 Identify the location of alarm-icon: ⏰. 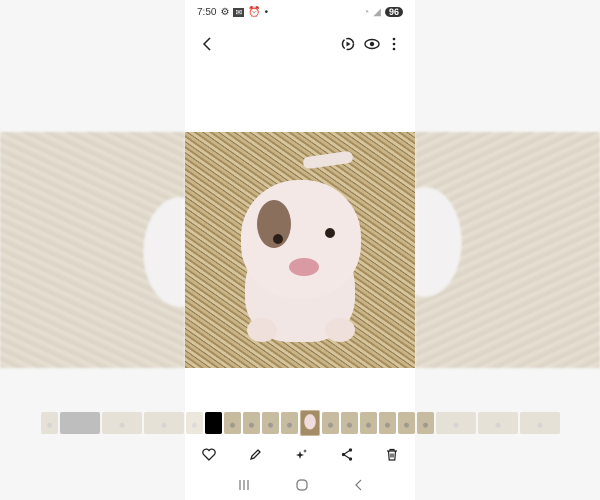
(254, 12).